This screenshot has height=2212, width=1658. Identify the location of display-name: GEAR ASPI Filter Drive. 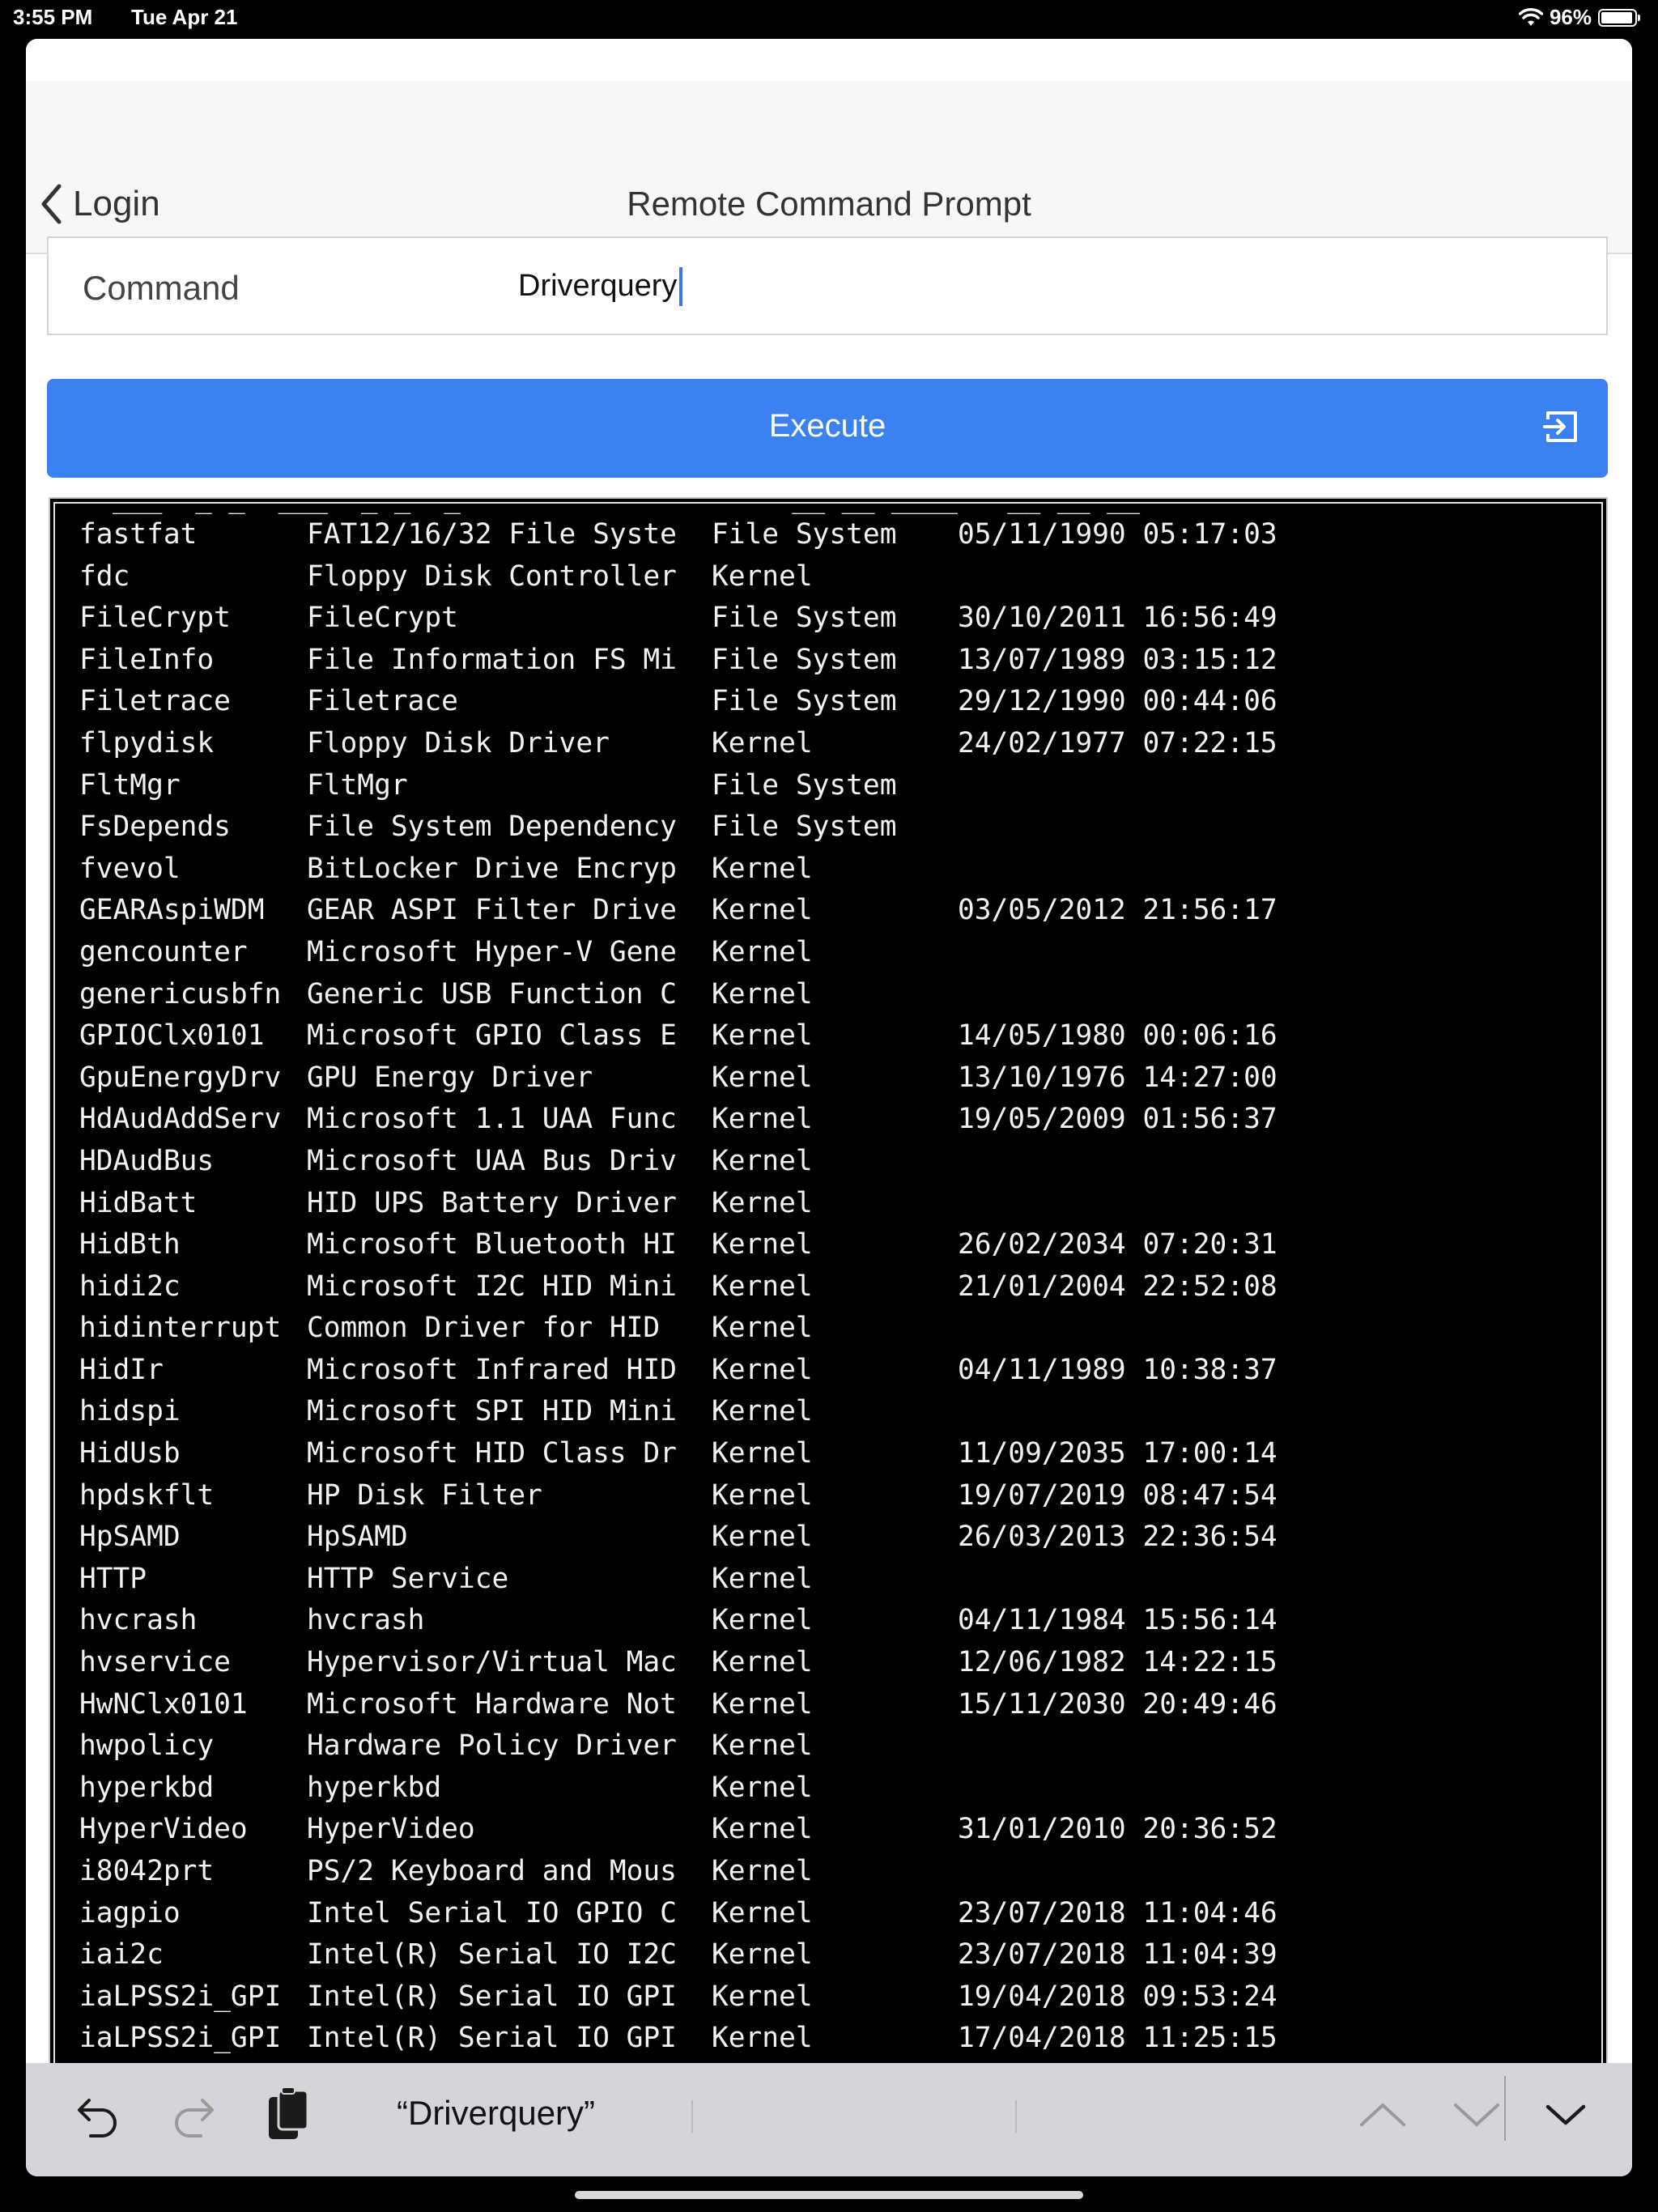
(492, 911).